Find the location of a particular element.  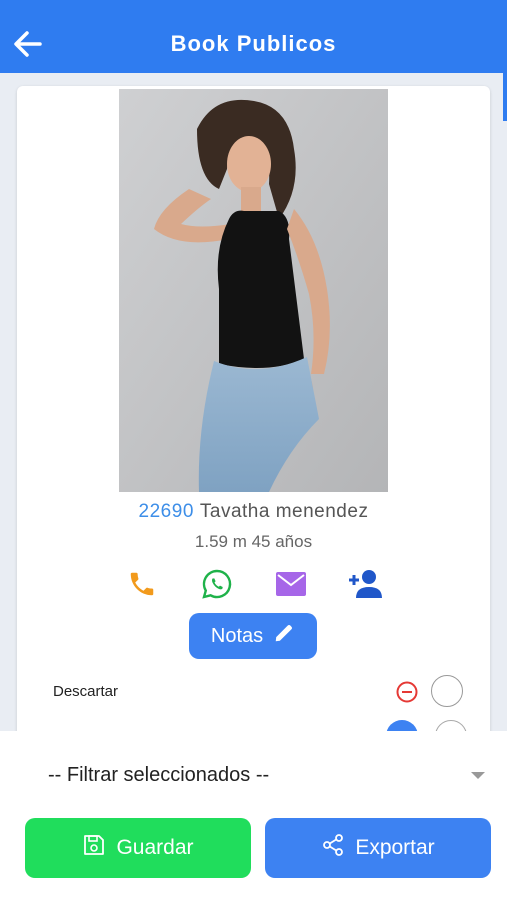

export-button-label: Exportar is located at coordinates (395, 847).